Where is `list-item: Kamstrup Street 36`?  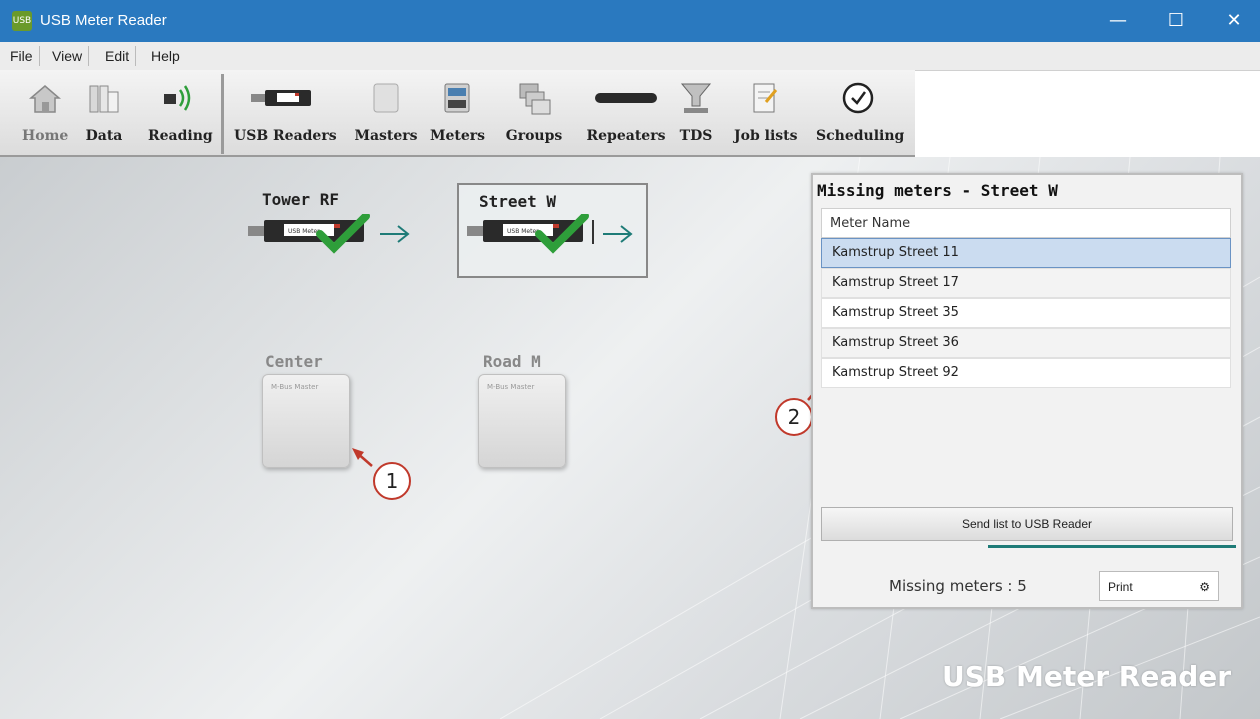 list-item: Kamstrup Street 36 is located at coordinates (1026, 343).